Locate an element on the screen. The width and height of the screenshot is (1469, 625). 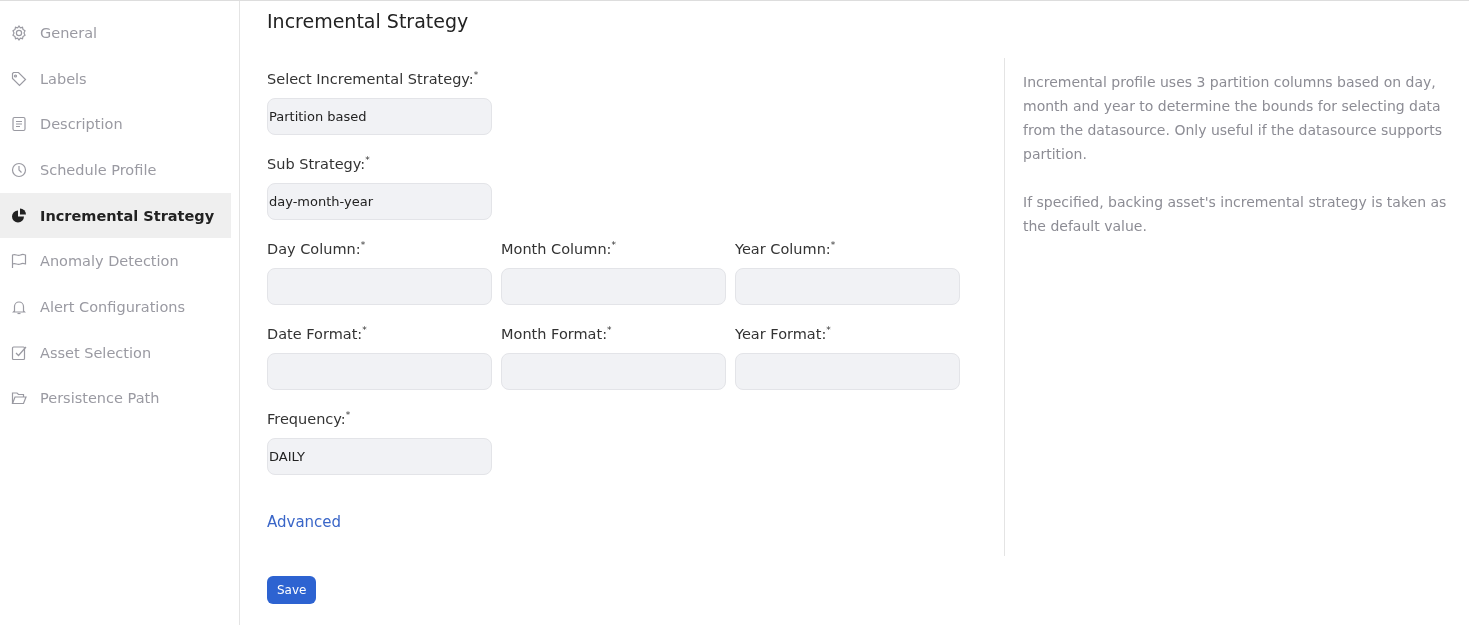
input-field: Partition based is located at coordinates (379, 116).